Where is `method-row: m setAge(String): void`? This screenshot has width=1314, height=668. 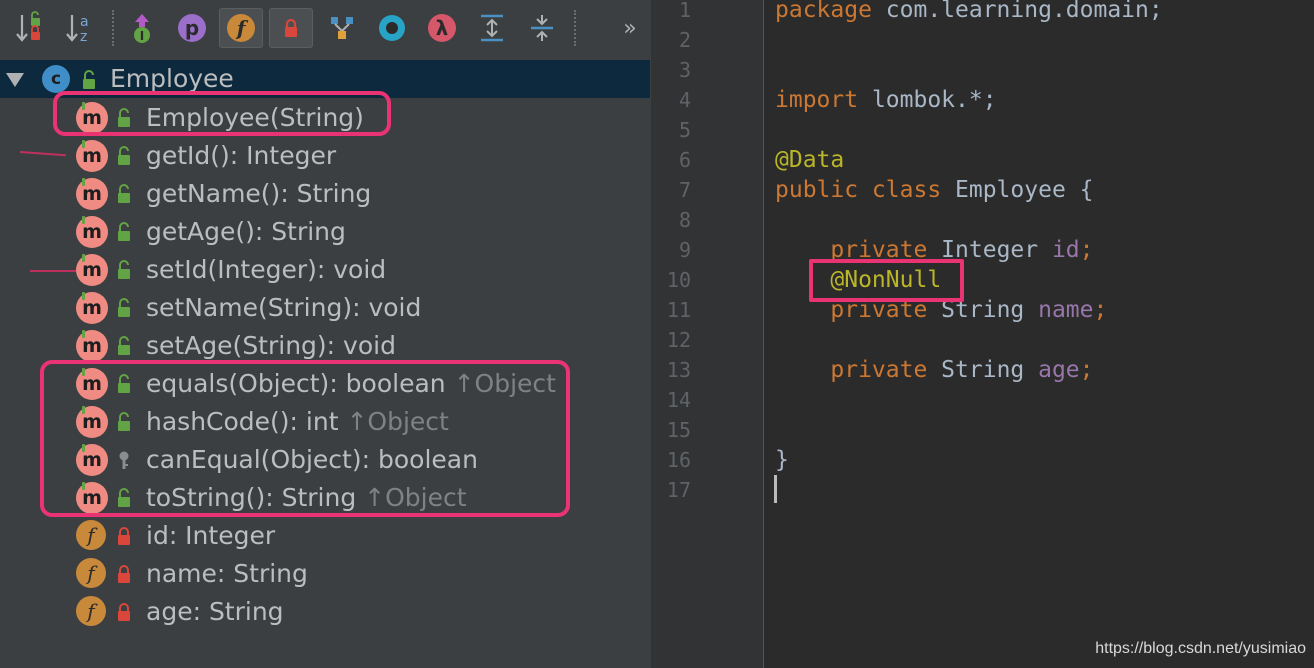 method-row: m setAge(String): void is located at coordinates (325, 345).